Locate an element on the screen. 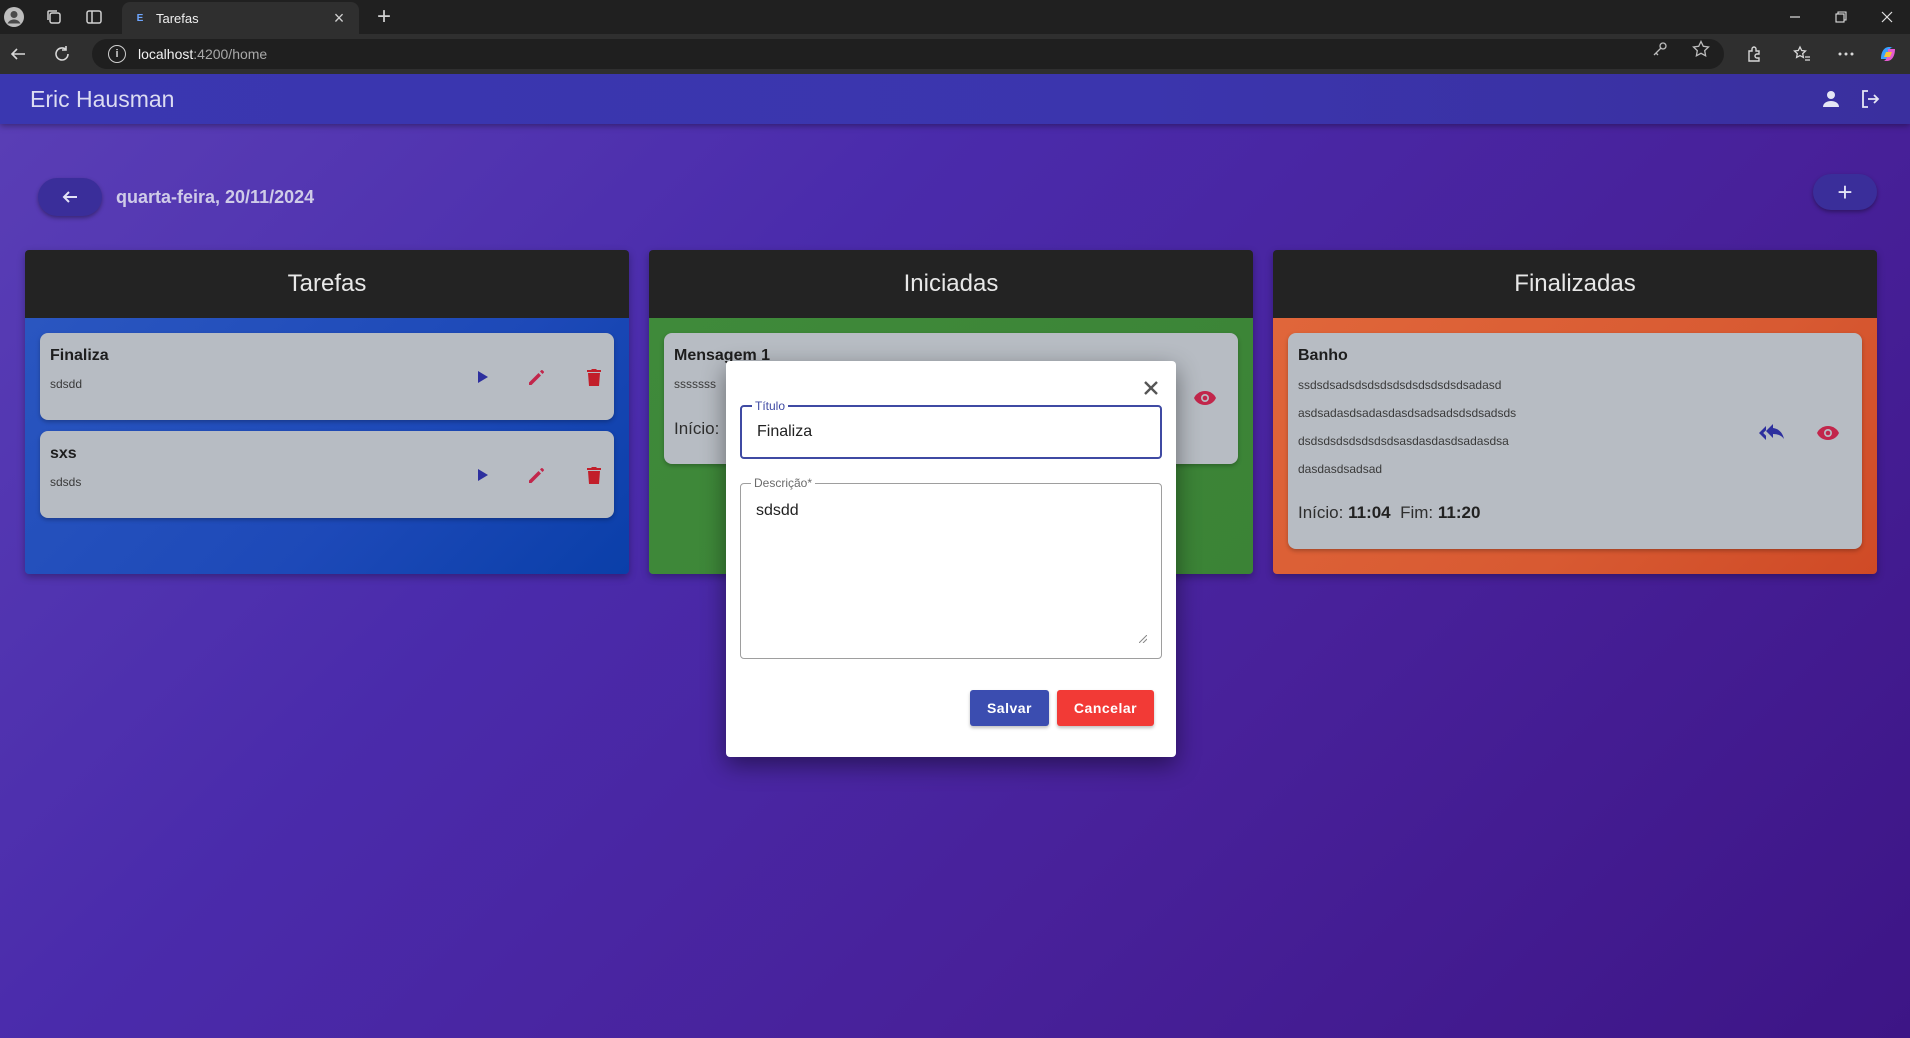 This screenshot has width=1910, height=1038. arrow-left-icon is located at coordinates (69, 197).